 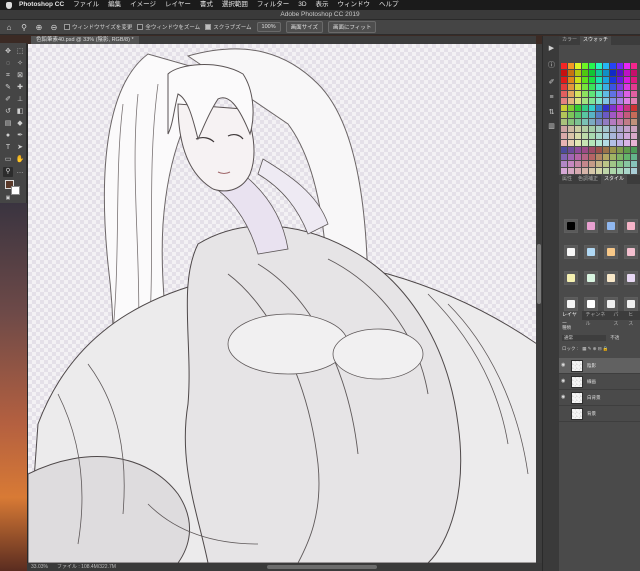 What do you see at coordinates (268, 27) in the screenshot?
I see `zoom-100-button: 100%` at bounding box center [268, 27].